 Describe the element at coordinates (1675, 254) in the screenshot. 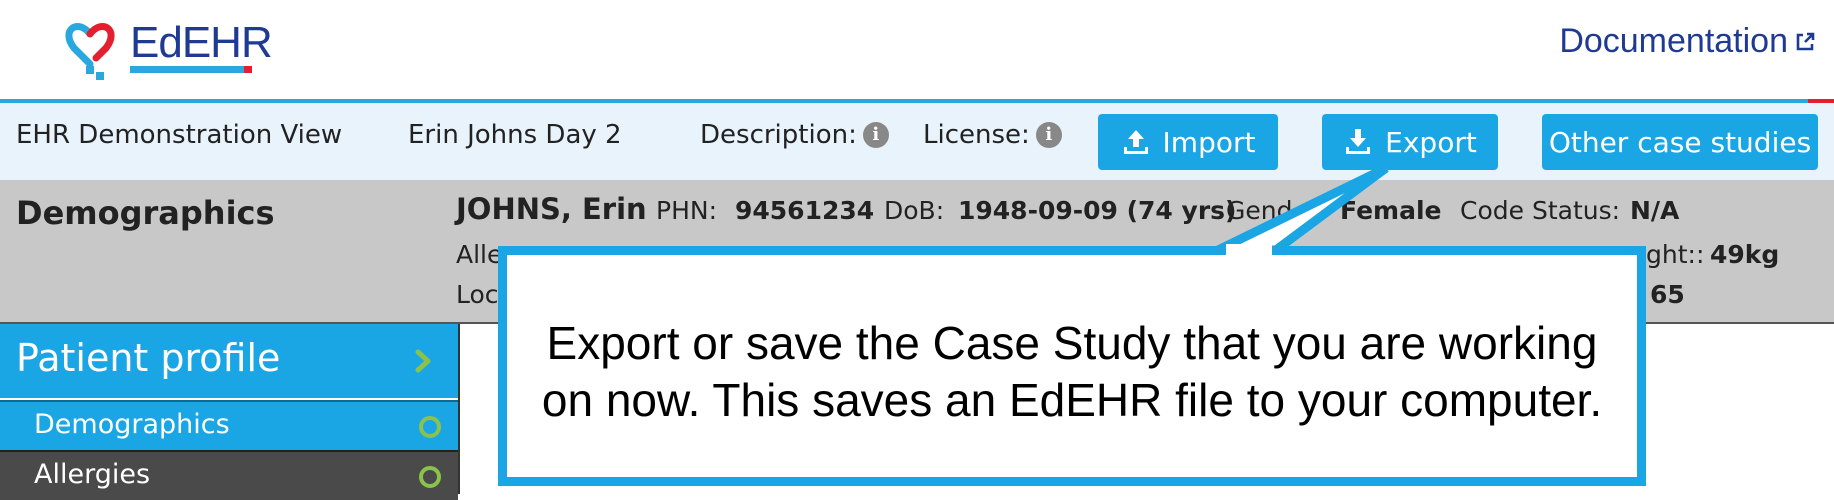

I see `weight-label: ght::` at that location.